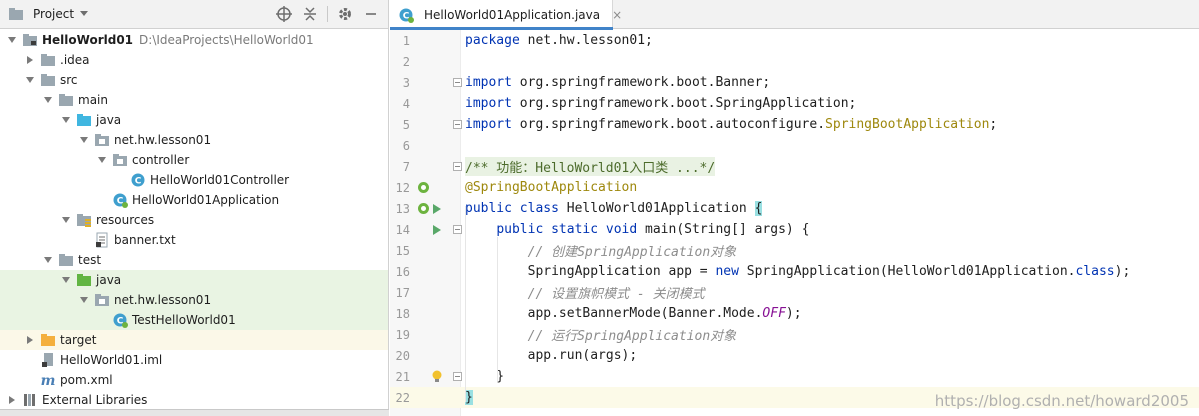  What do you see at coordinates (145, 240) in the screenshot?
I see `tree-item-label: banner.txt` at bounding box center [145, 240].